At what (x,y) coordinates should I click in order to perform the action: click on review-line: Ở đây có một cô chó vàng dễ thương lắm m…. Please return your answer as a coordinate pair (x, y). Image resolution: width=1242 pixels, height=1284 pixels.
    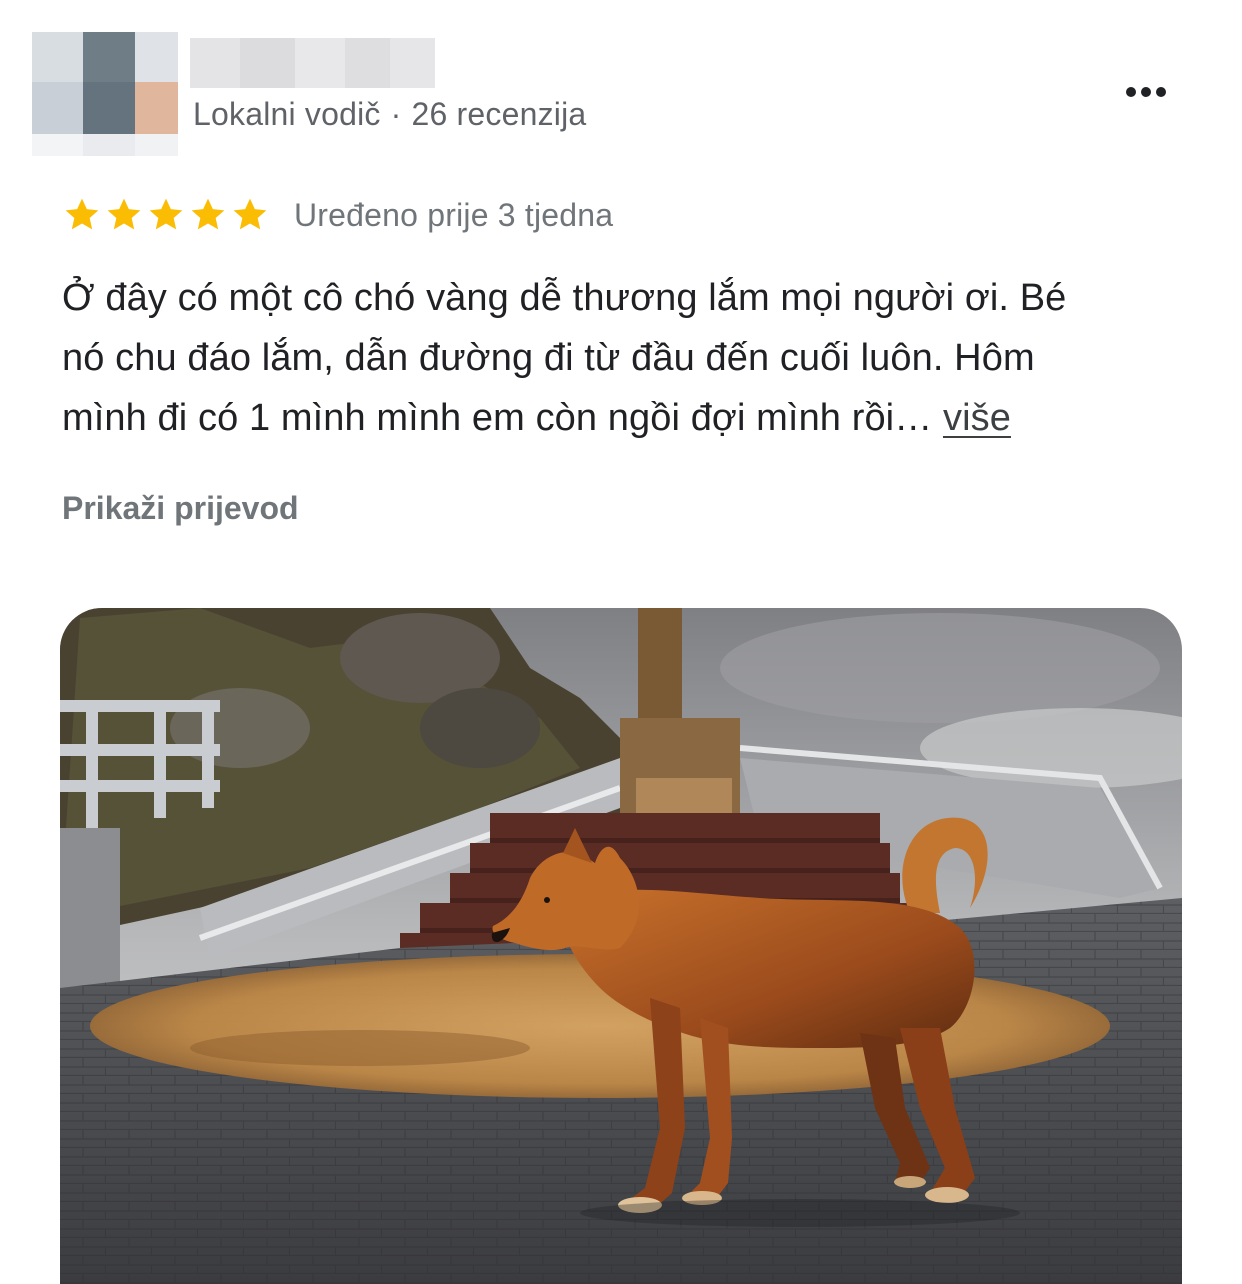
    Looking at the image, I should click on (564, 298).